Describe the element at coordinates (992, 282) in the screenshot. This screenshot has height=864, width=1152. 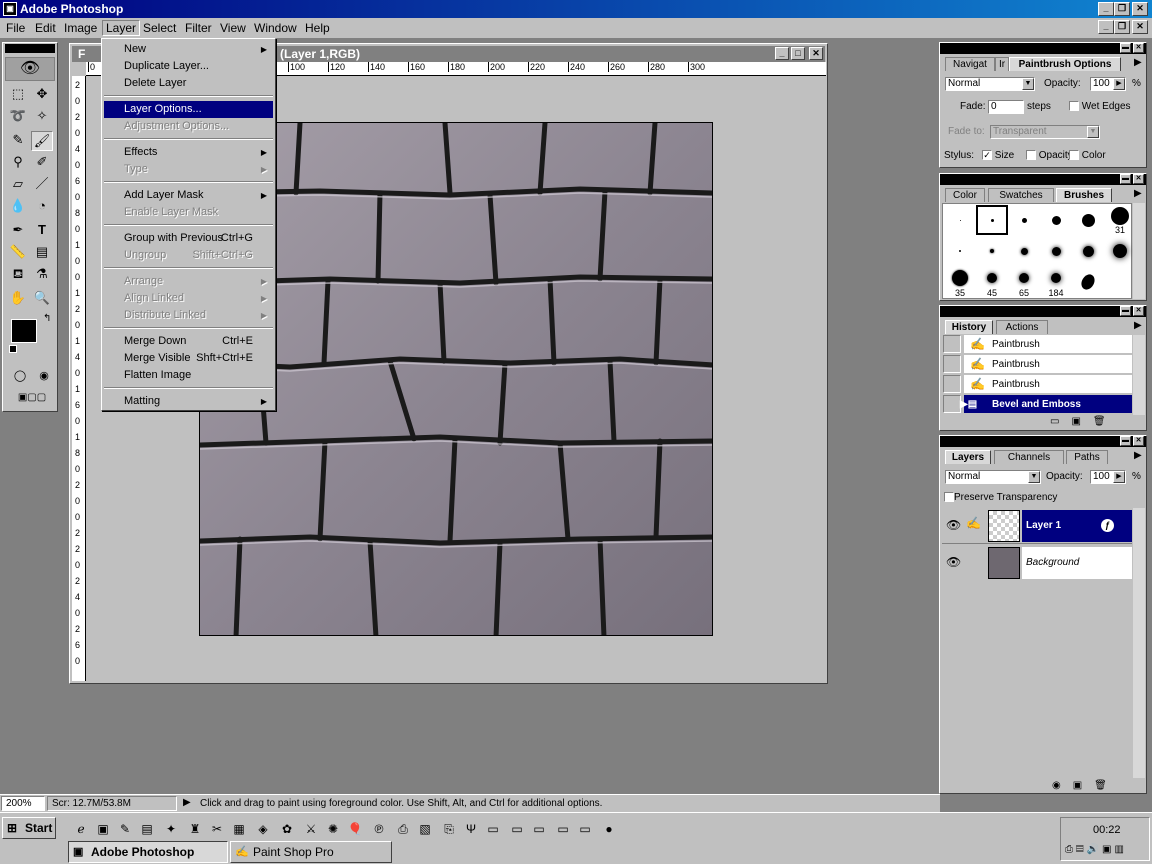
I see `brush-swatch: 45` at that location.